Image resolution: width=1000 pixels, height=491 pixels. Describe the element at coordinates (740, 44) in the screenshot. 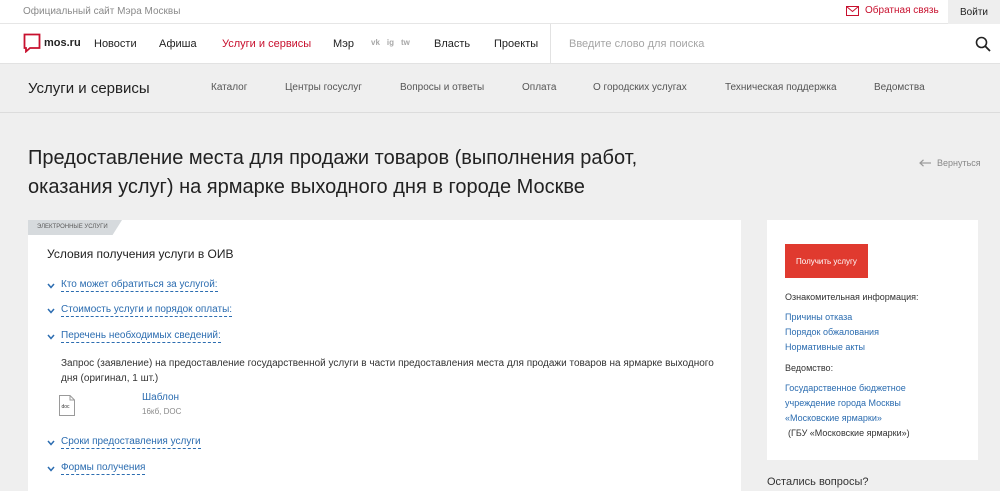

I see `search-input` at that location.